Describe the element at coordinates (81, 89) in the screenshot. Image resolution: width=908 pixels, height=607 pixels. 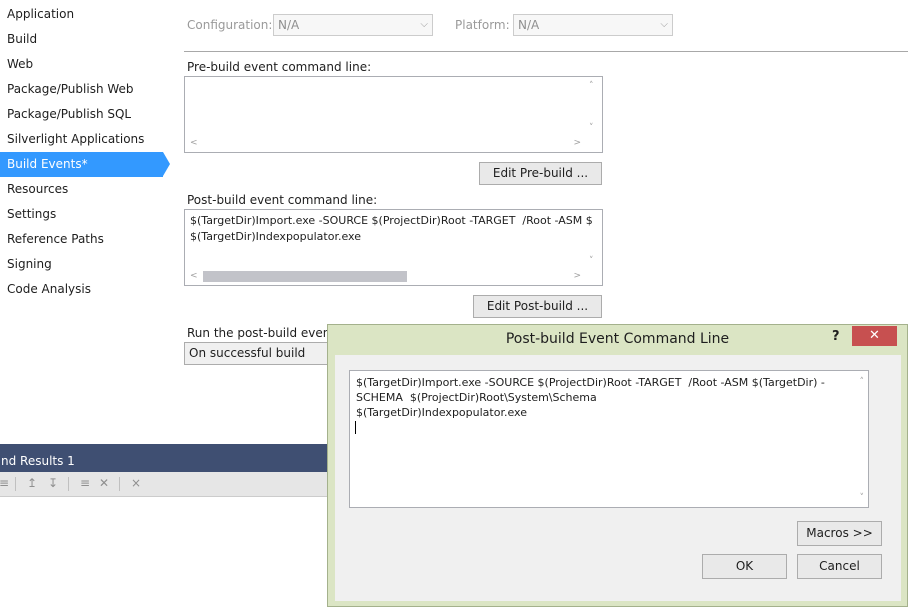
I see `sidebar-item-package-publish-web: Package/Publish Web` at that location.